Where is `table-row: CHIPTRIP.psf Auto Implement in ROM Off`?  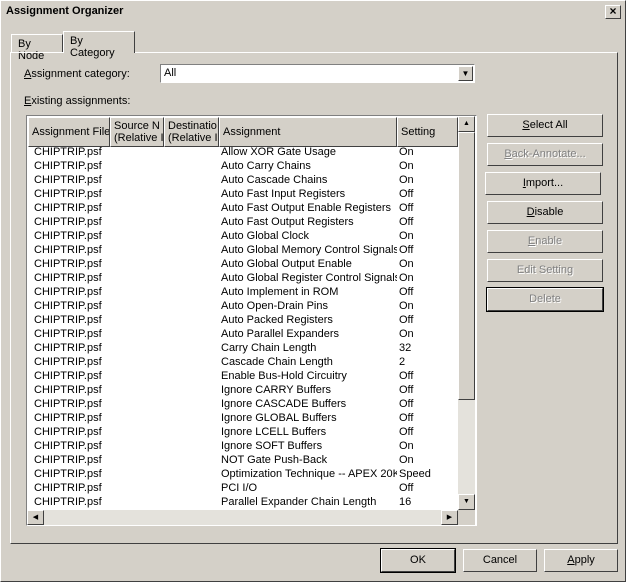 table-row: CHIPTRIP.psf Auto Implement in ROM Off is located at coordinates (243, 293).